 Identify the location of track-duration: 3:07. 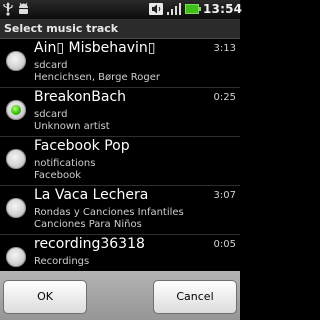
(224, 195).